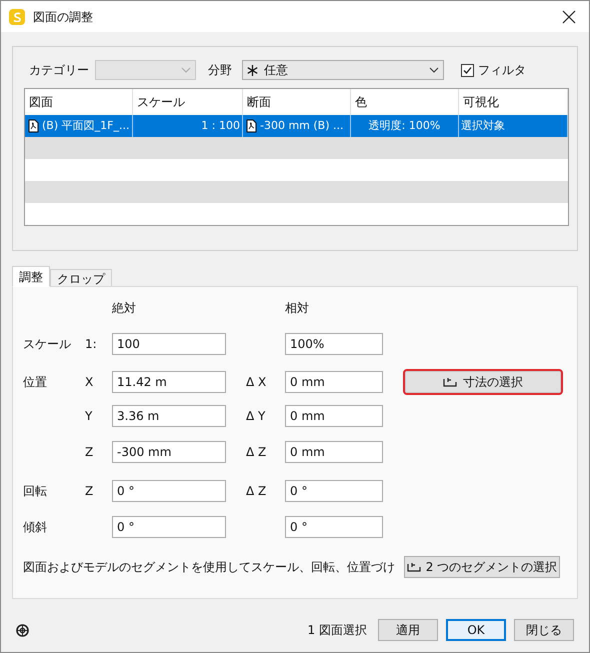  I want to click on delta-label: Δ Y, so click(255, 416).